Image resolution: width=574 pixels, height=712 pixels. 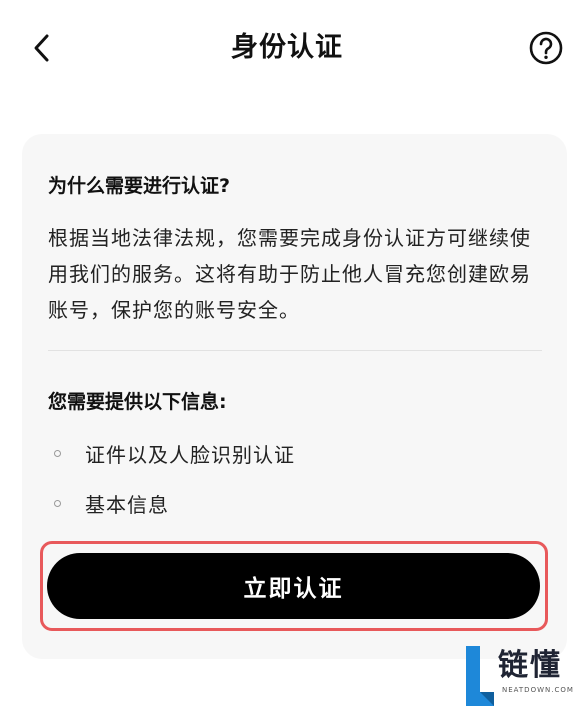 I want to click on question-circle-icon, so click(x=546, y=48).